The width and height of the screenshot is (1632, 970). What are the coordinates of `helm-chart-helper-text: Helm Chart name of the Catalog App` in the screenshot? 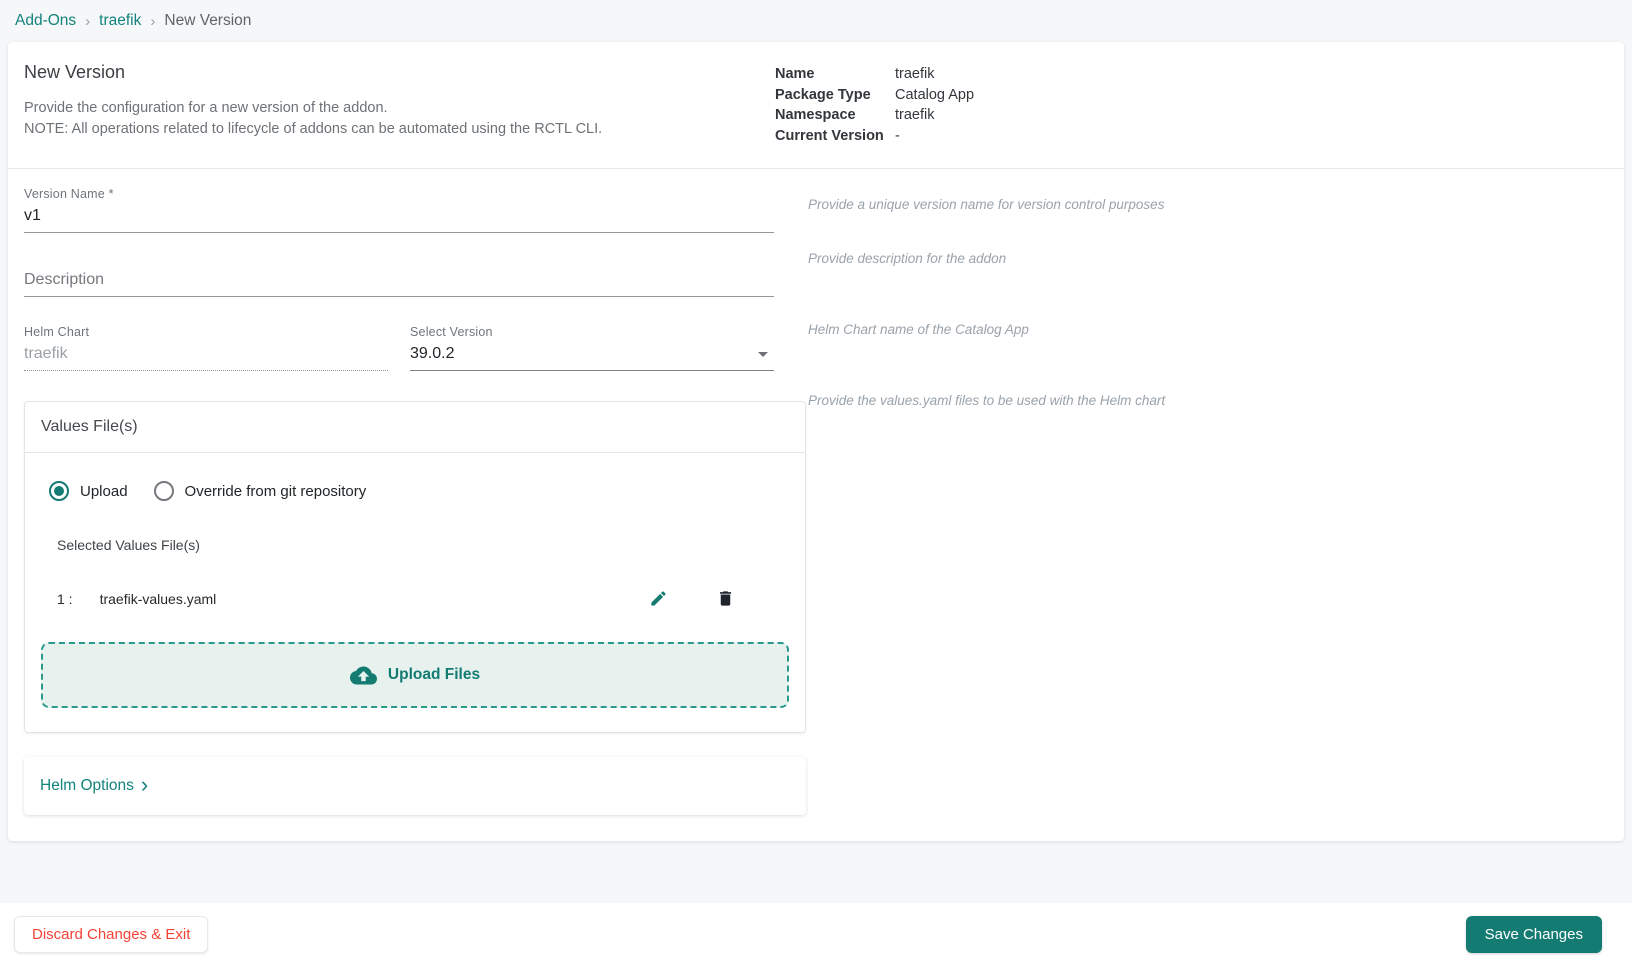 It's located at (918, 329).